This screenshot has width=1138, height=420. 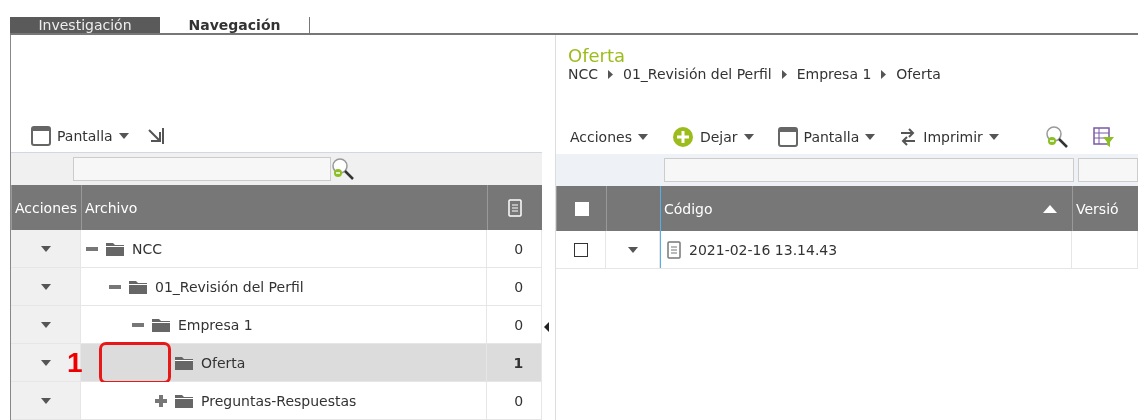 I want to click on expand-icon, so click(x=161, y=400).